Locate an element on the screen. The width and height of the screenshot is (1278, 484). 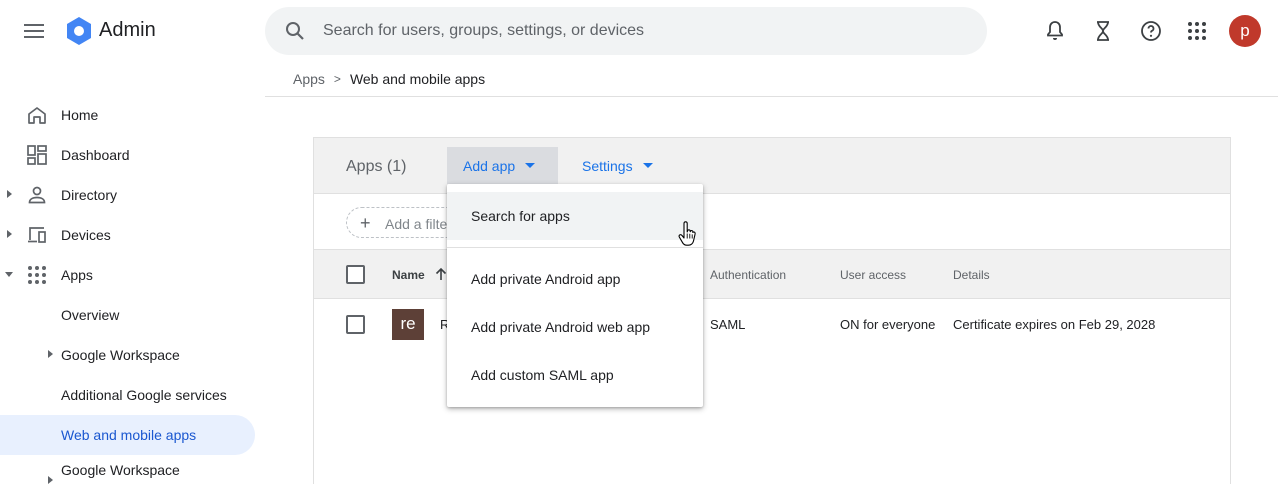
sidebar-item-apps: Apps is located at coordinates (127, 275).